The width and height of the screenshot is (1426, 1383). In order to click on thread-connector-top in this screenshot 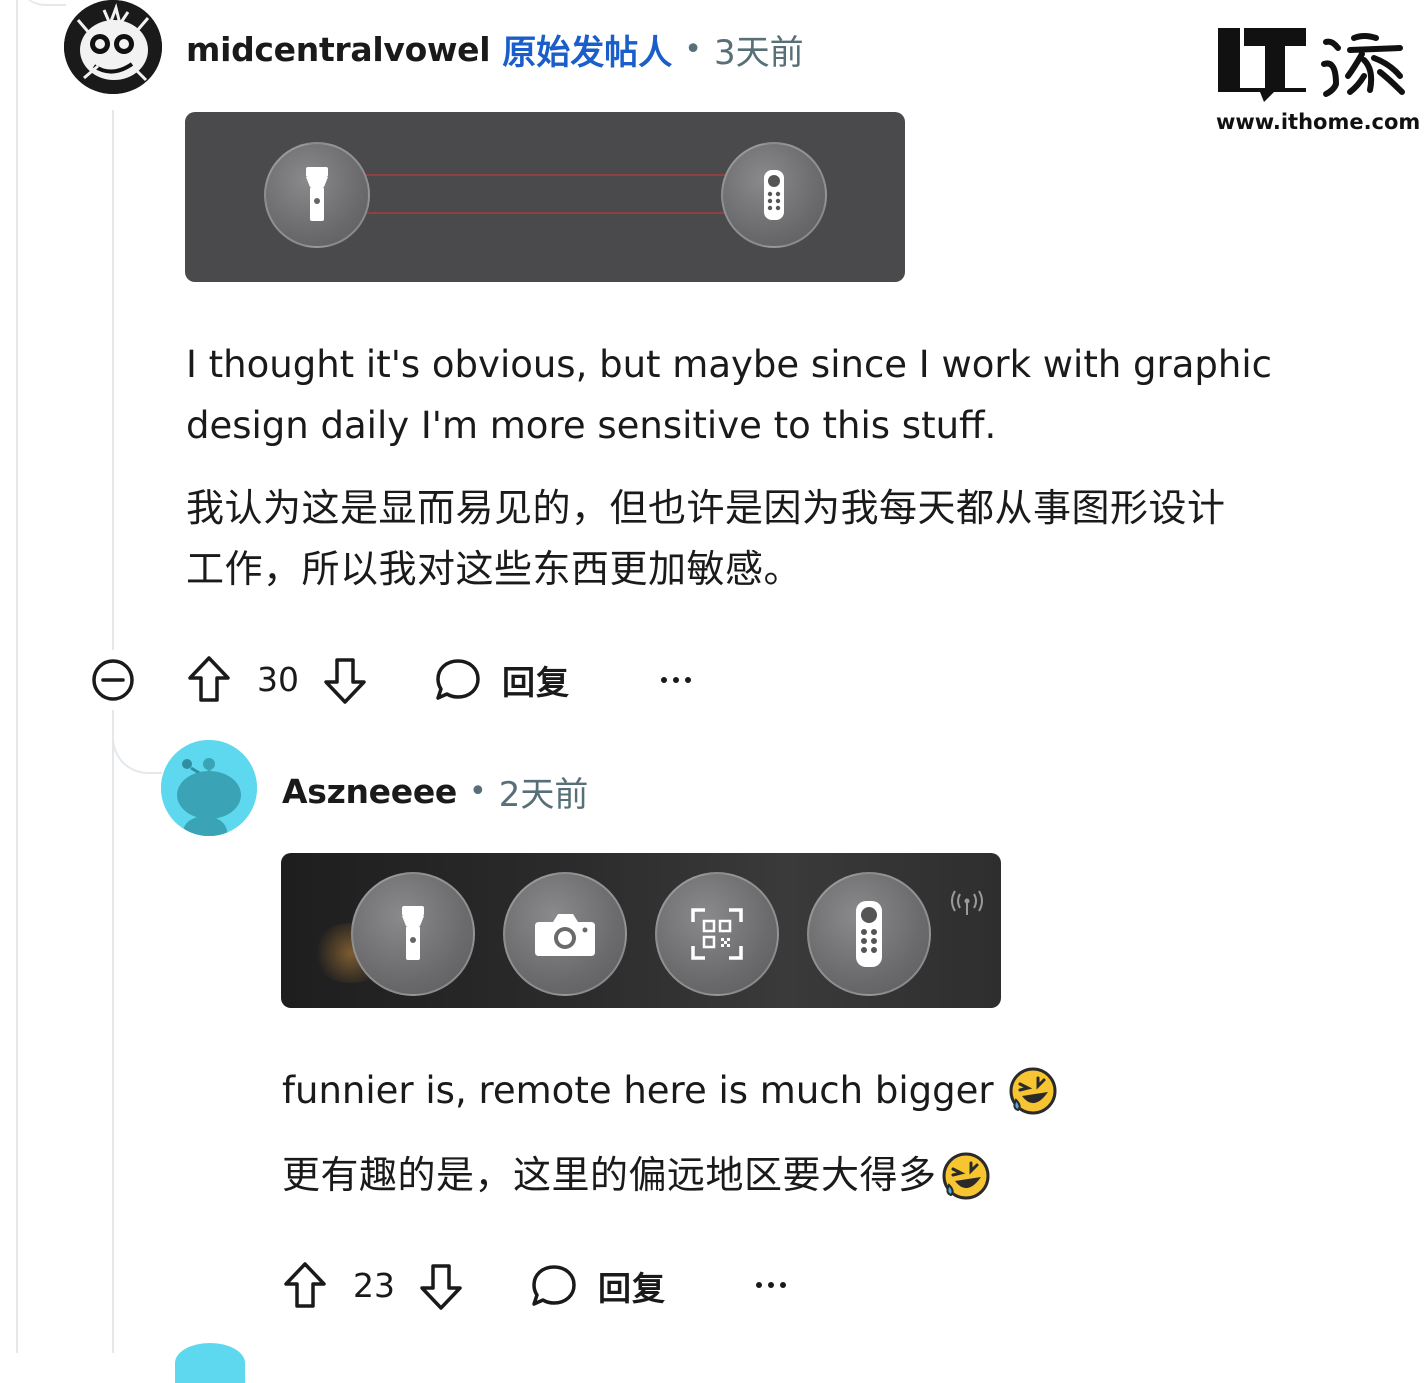, I will do `click(41, 3)`.